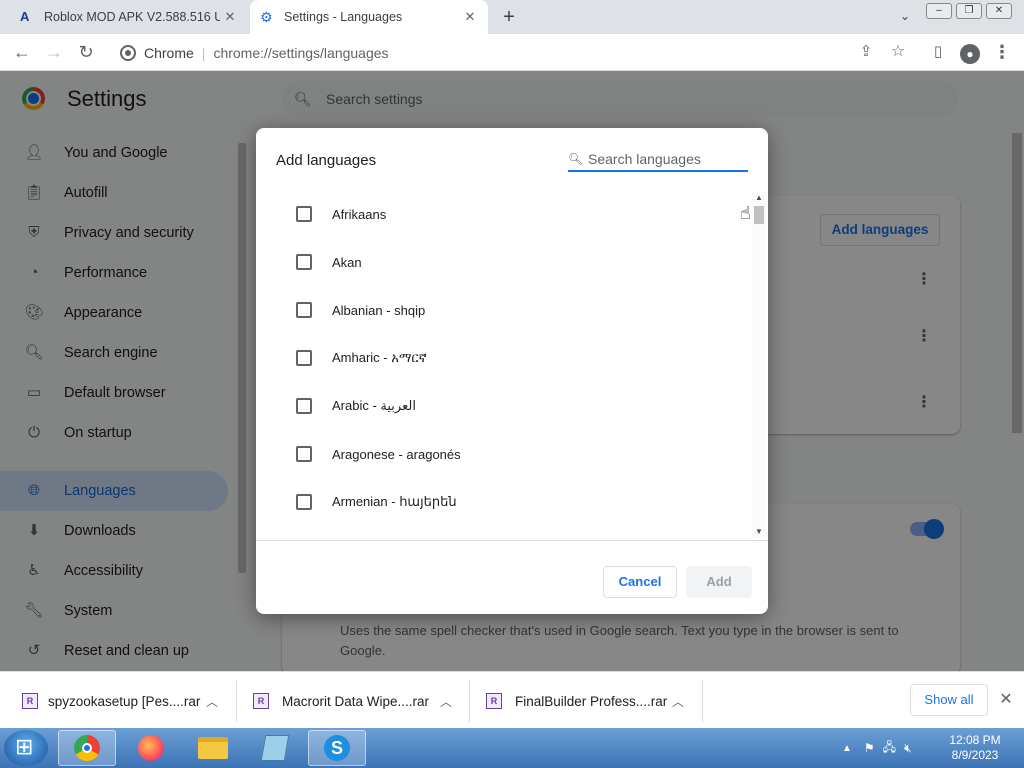 This screenshot has height=768, width=1024. What do you see at coordinates (516, 502) in the screenshot?
I see `list-item-armenian: Armenian - հայերեն` at bounding box center [516, 502].